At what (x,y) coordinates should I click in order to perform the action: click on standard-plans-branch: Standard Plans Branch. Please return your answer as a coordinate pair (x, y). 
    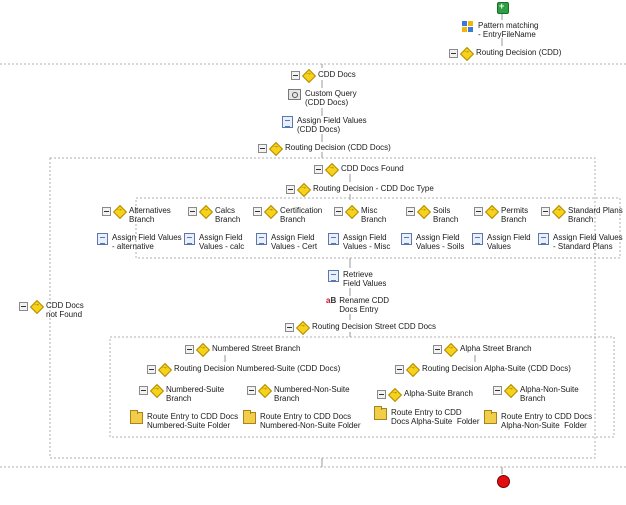
    Looking at the image, I should click on (582, 214).